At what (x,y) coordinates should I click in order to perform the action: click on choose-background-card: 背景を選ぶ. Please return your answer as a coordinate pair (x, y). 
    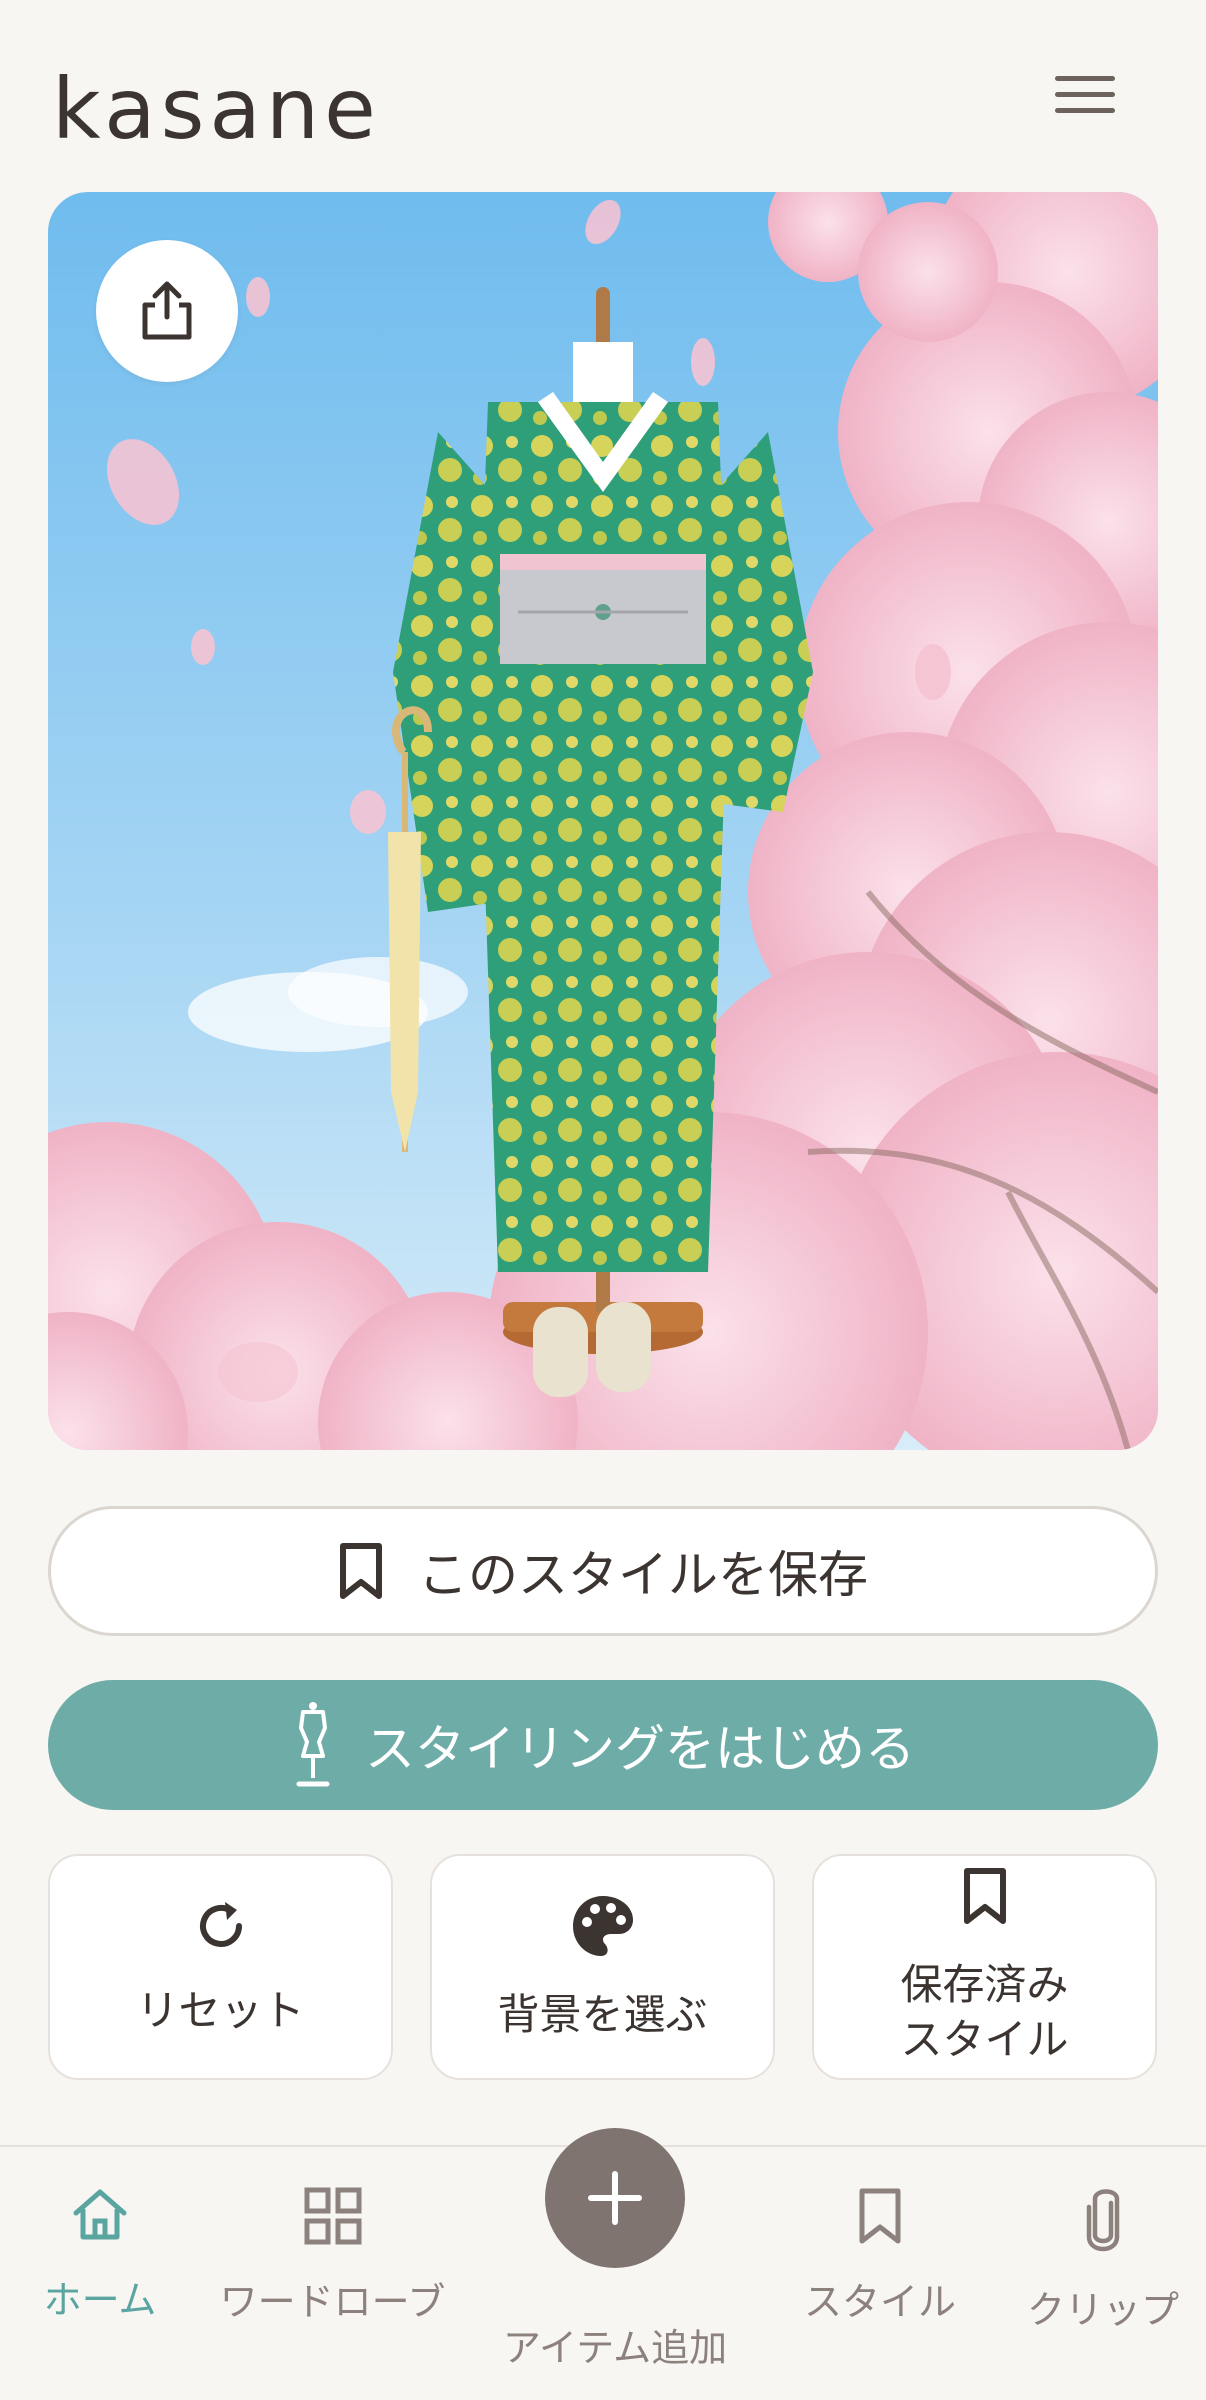
    Looking at the image, I should click on (602, 1967).